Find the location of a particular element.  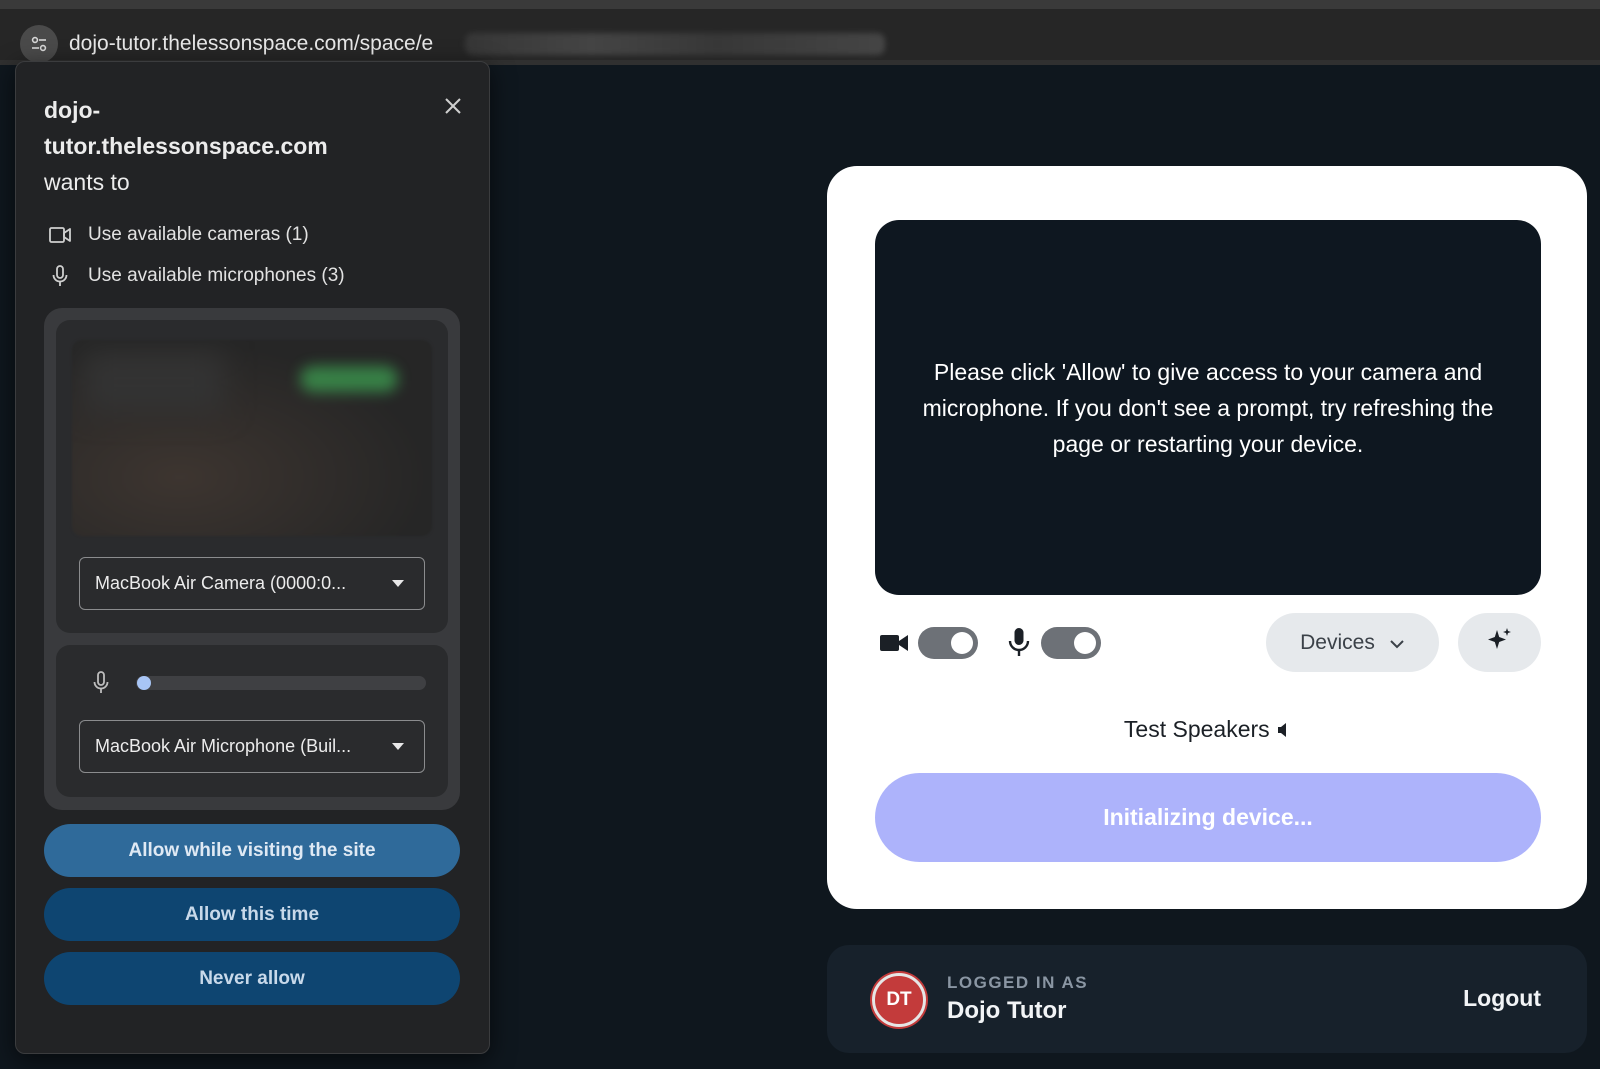

popup-title-line: wants to is located at coordinates (87, 182).